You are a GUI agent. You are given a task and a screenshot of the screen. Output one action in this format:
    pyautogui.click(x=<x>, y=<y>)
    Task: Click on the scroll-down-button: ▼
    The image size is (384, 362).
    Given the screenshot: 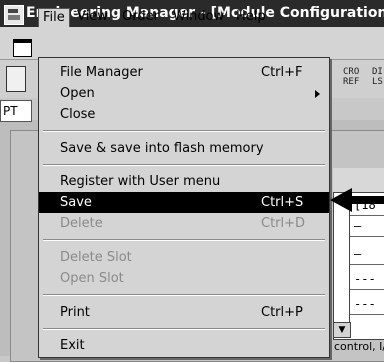 What is the action you would take?
    pyautogui.click(x=342, y=330)
    